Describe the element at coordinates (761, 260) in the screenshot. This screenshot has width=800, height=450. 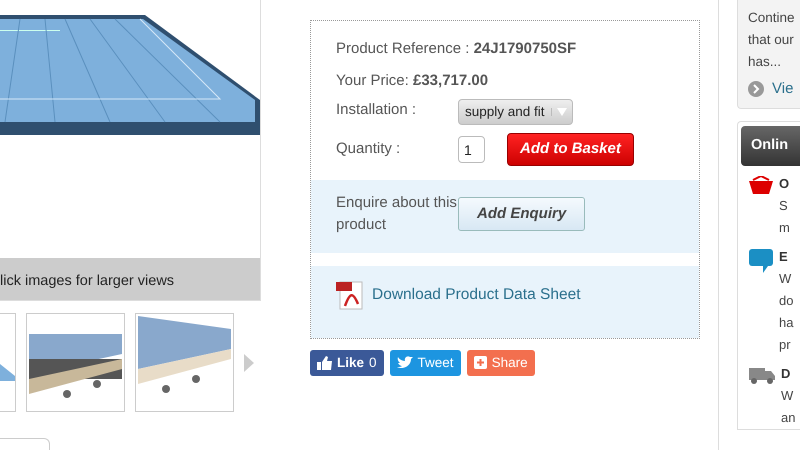
I see `speech-bubble-icon` at that location.